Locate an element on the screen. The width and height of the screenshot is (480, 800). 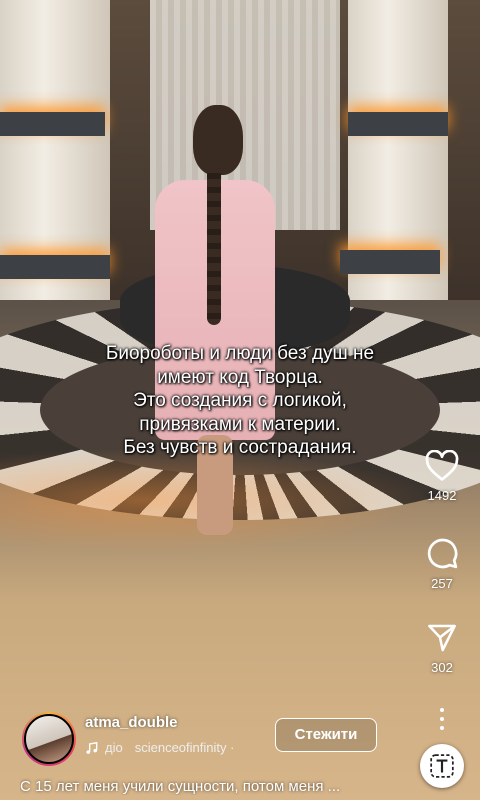
follow-button: Стежити is located at coordinates (326, 735).